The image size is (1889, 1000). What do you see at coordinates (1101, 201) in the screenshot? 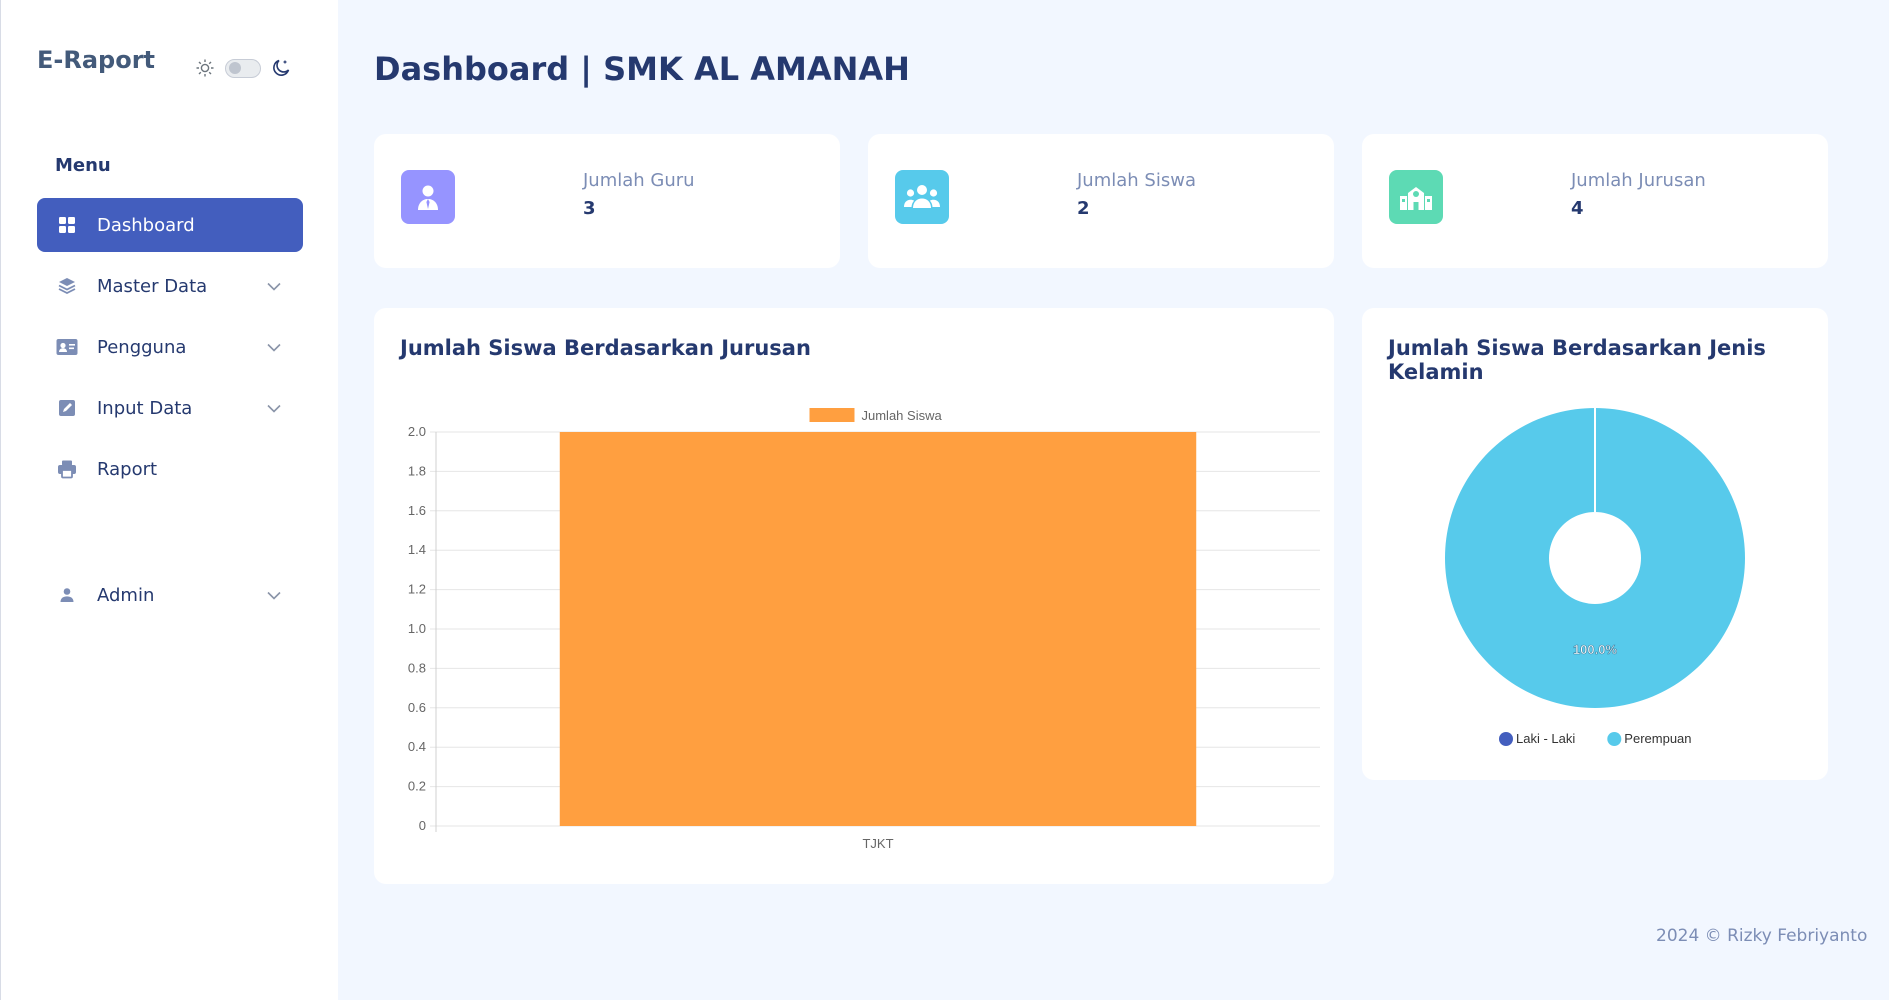
I see `stat-card-siswa: Jumlah Siswa 2` at bounding box center [1101, 201].